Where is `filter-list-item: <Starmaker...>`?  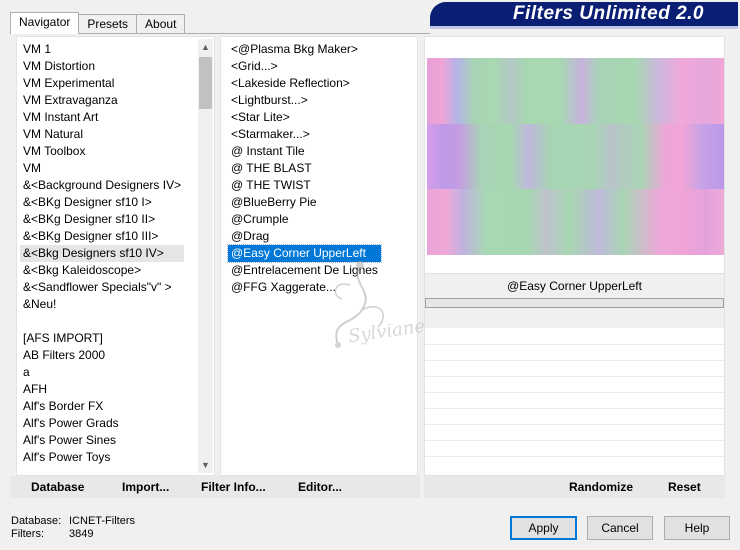 filter-list-item: <Starmaker...> is located at coordinates (304, 134).